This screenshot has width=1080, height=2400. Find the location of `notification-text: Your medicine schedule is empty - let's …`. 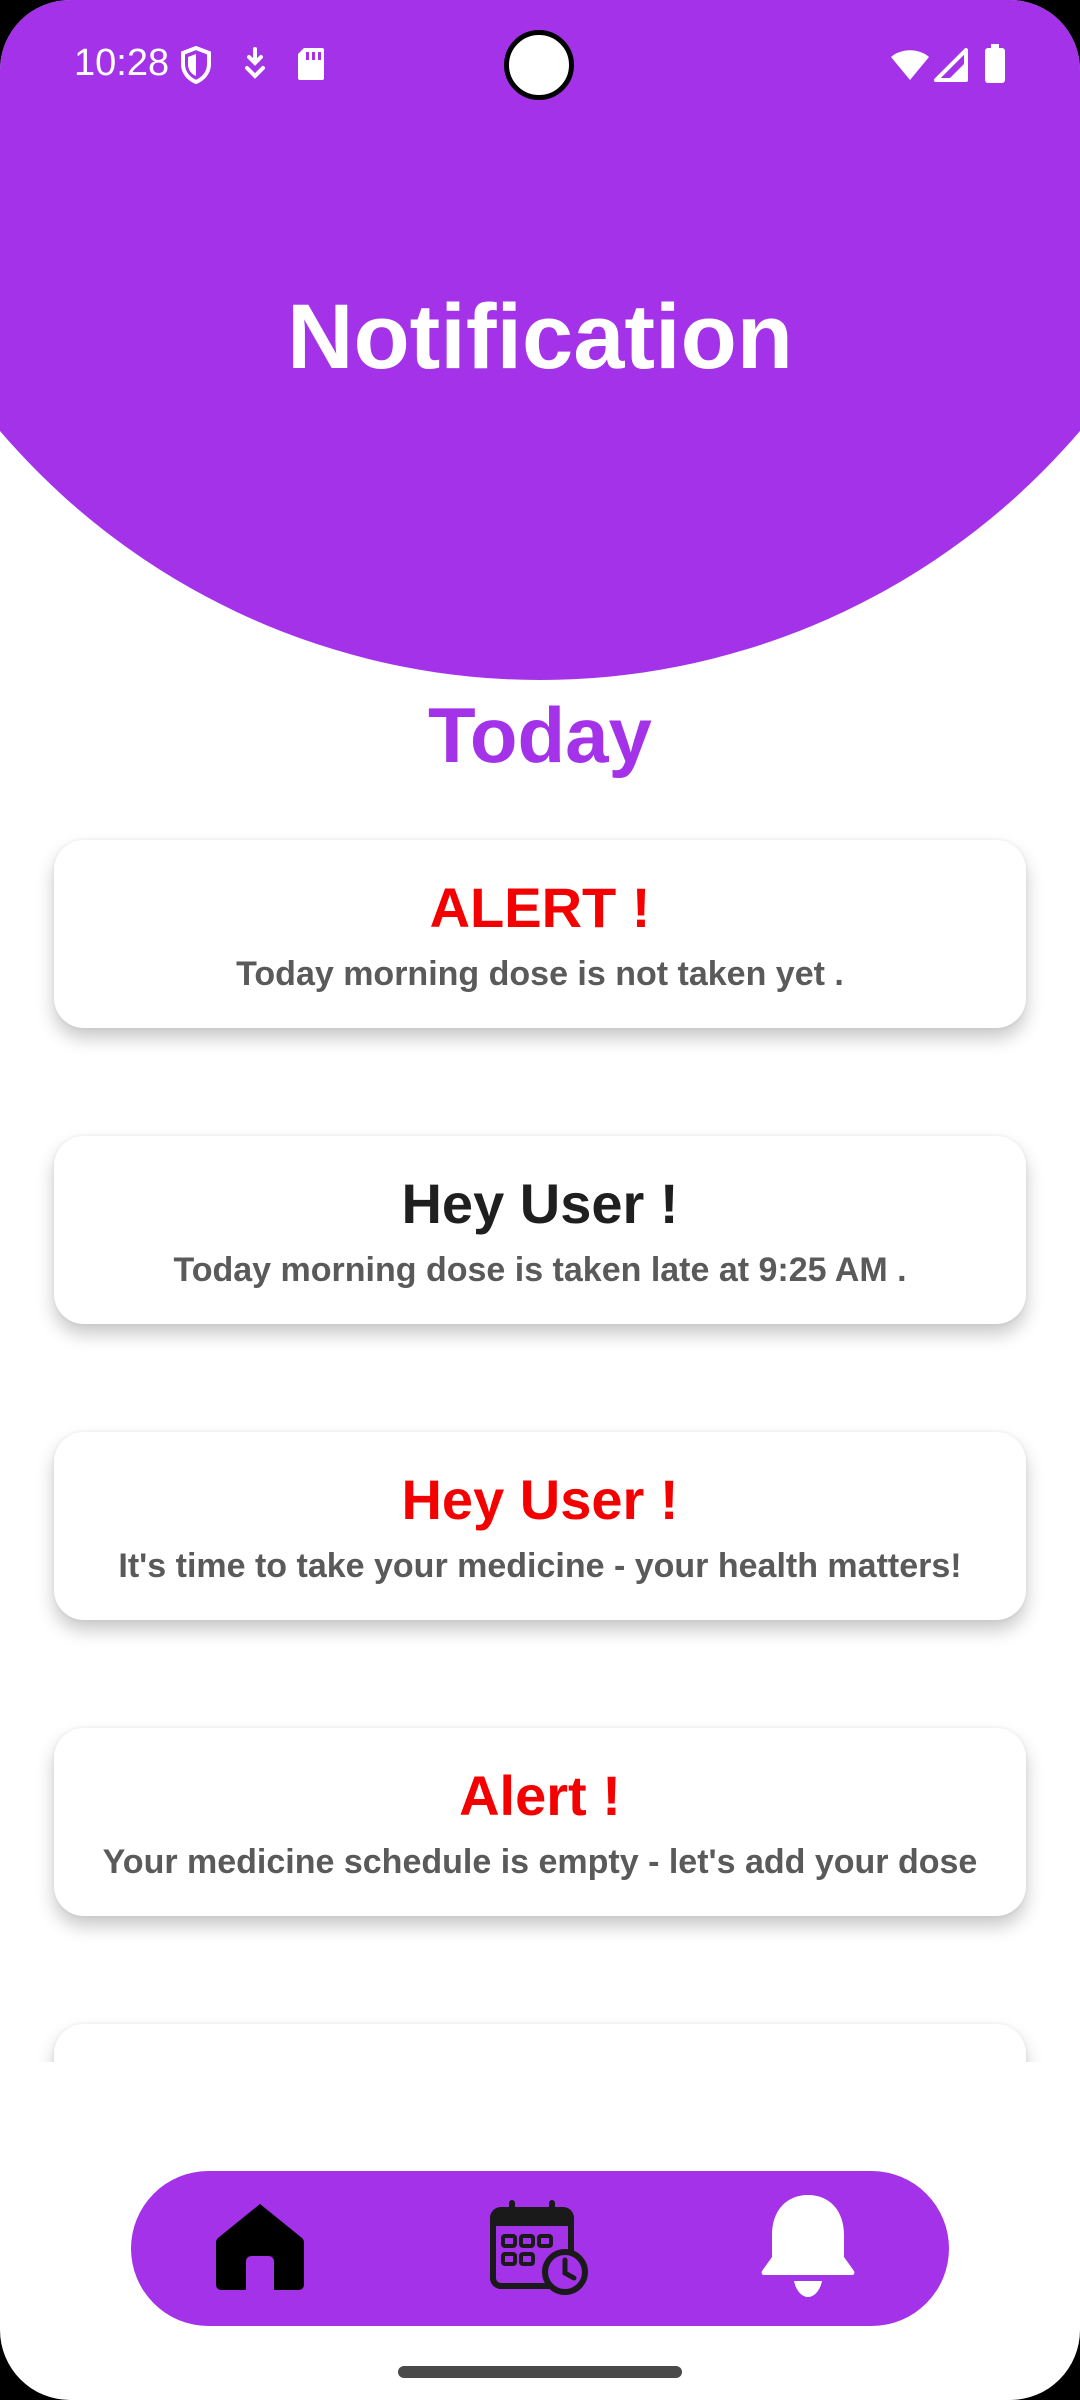

notification-text: Your medicine schedule is empty - let's … is located at coordinates (540, 1862).